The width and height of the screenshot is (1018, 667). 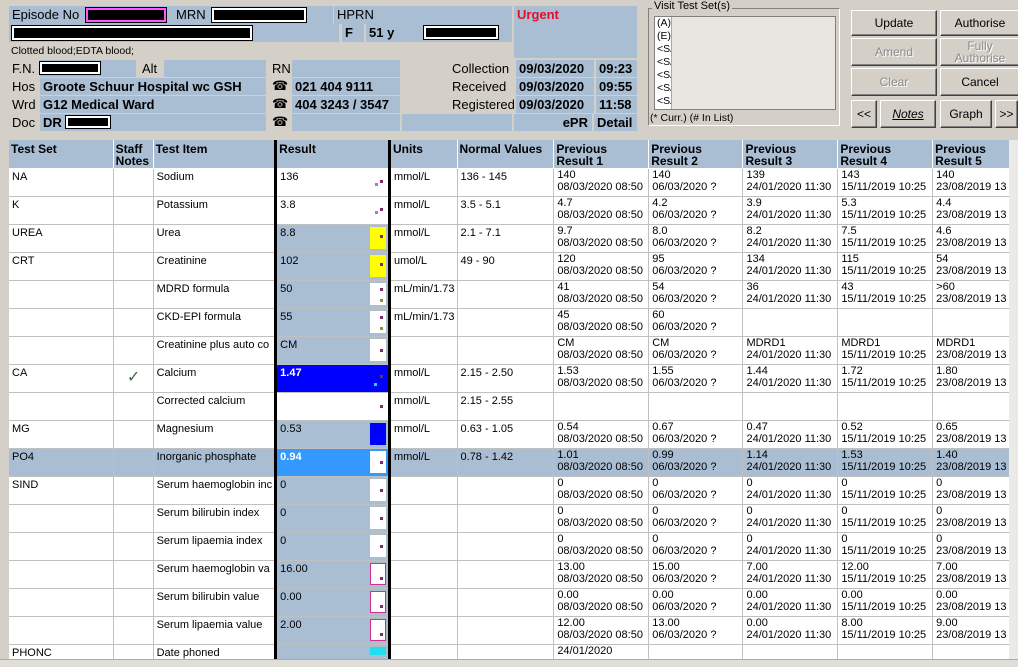 I want to click on col-normal-values: Normal Values, so click(x=506, y=154).